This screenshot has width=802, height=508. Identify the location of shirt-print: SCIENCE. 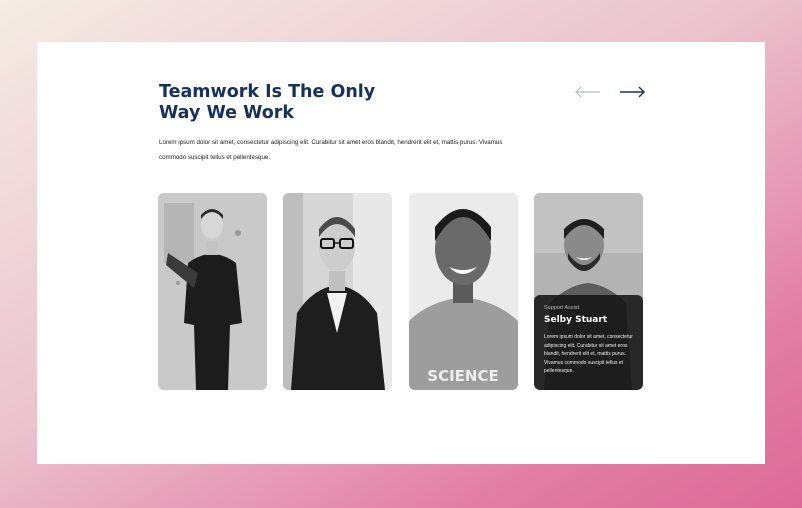
(462, 376).